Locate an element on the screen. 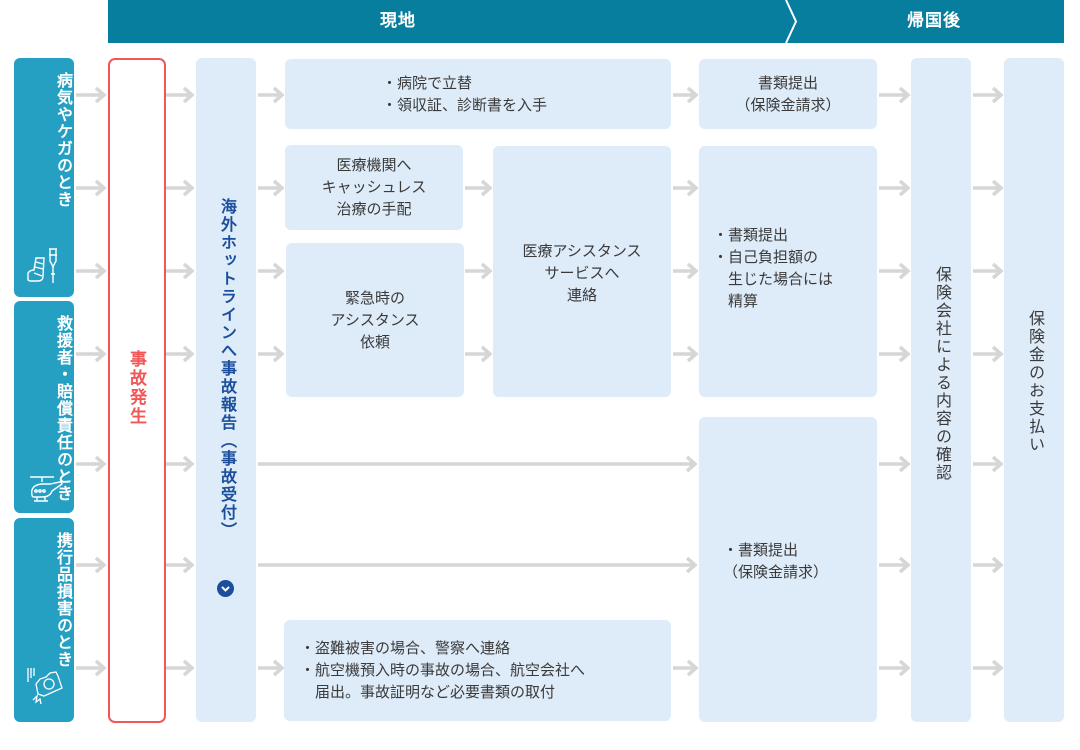  insurance-payment-box: 保険金のお支払い is located at coordinates (1034, 390).